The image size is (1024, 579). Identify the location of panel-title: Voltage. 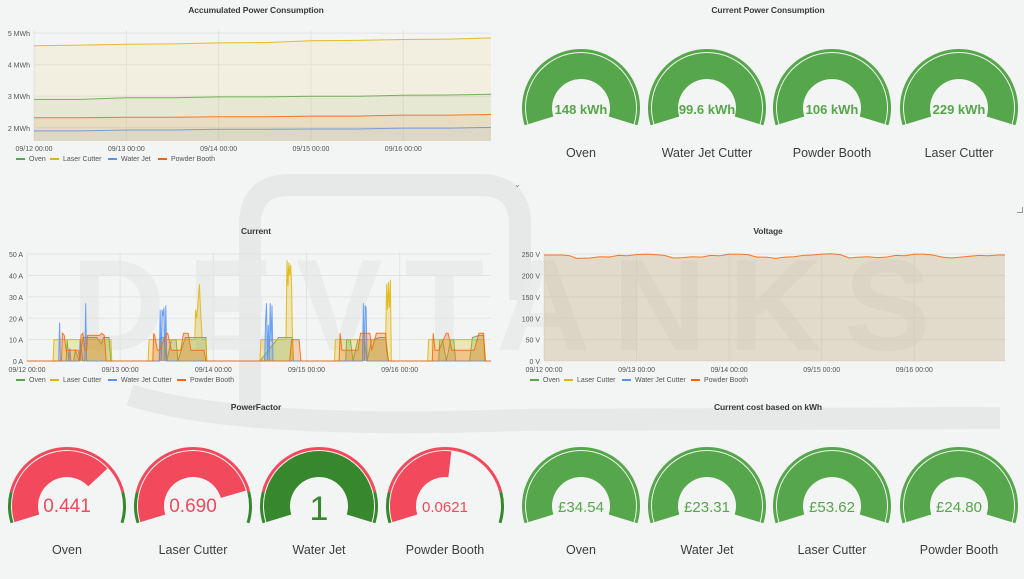
(768, 231).